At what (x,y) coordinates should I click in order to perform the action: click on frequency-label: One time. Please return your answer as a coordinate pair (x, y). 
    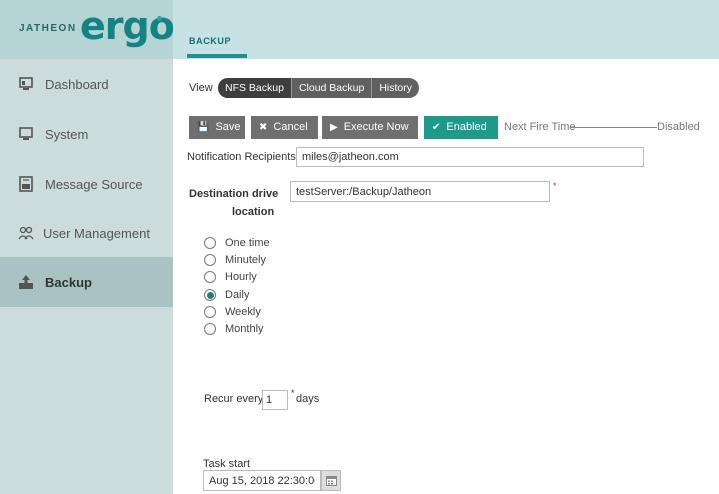
    Looking at the image, I should click on (247, 243).